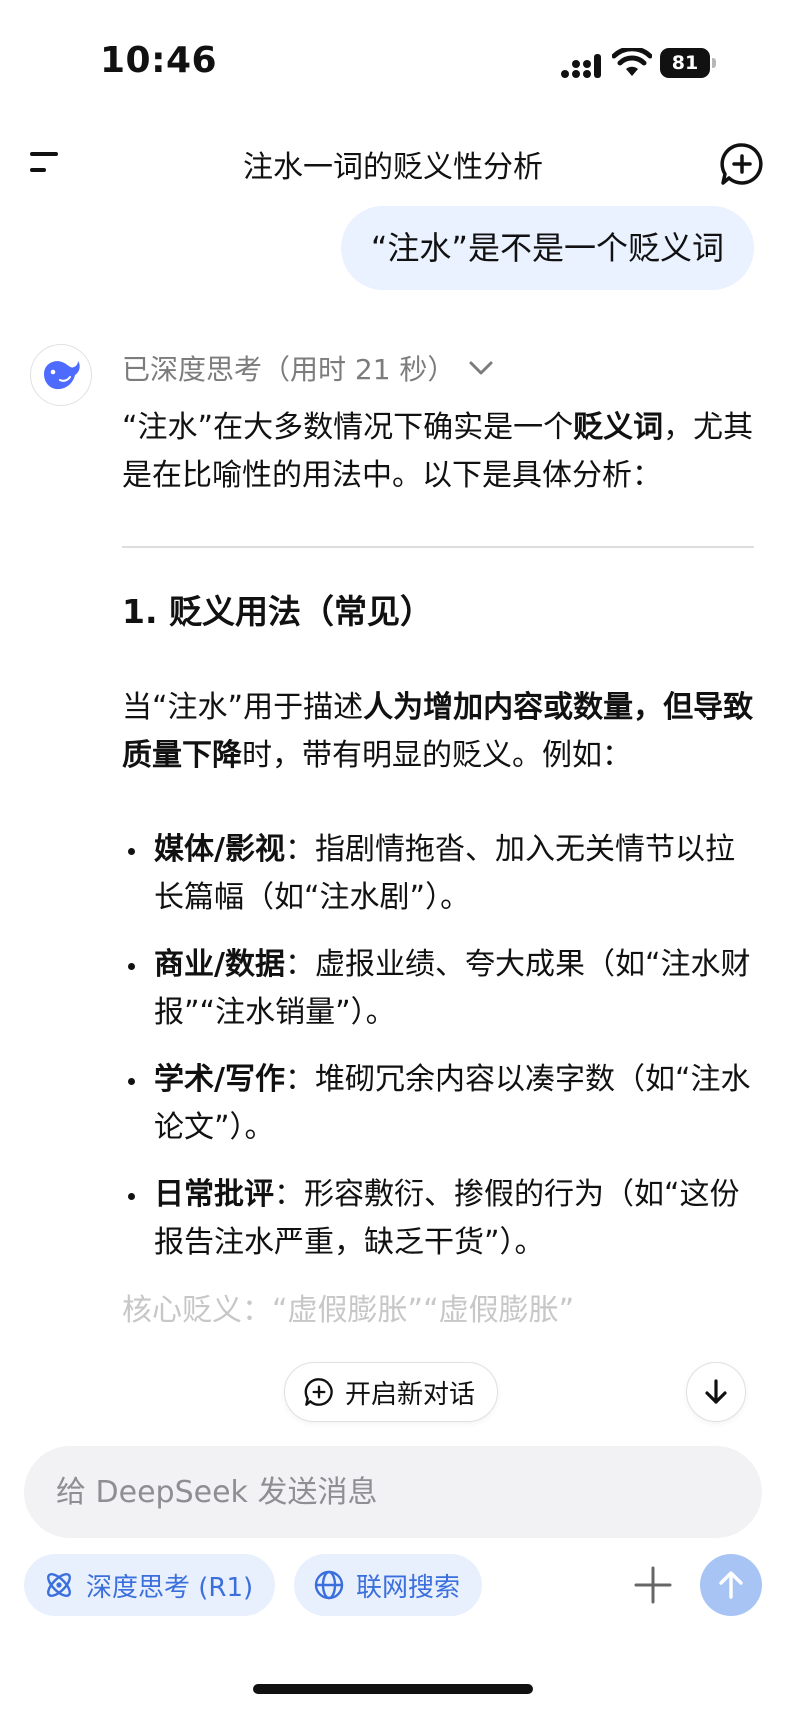  I want to click on scroll-down-button, so click(716, 1392).